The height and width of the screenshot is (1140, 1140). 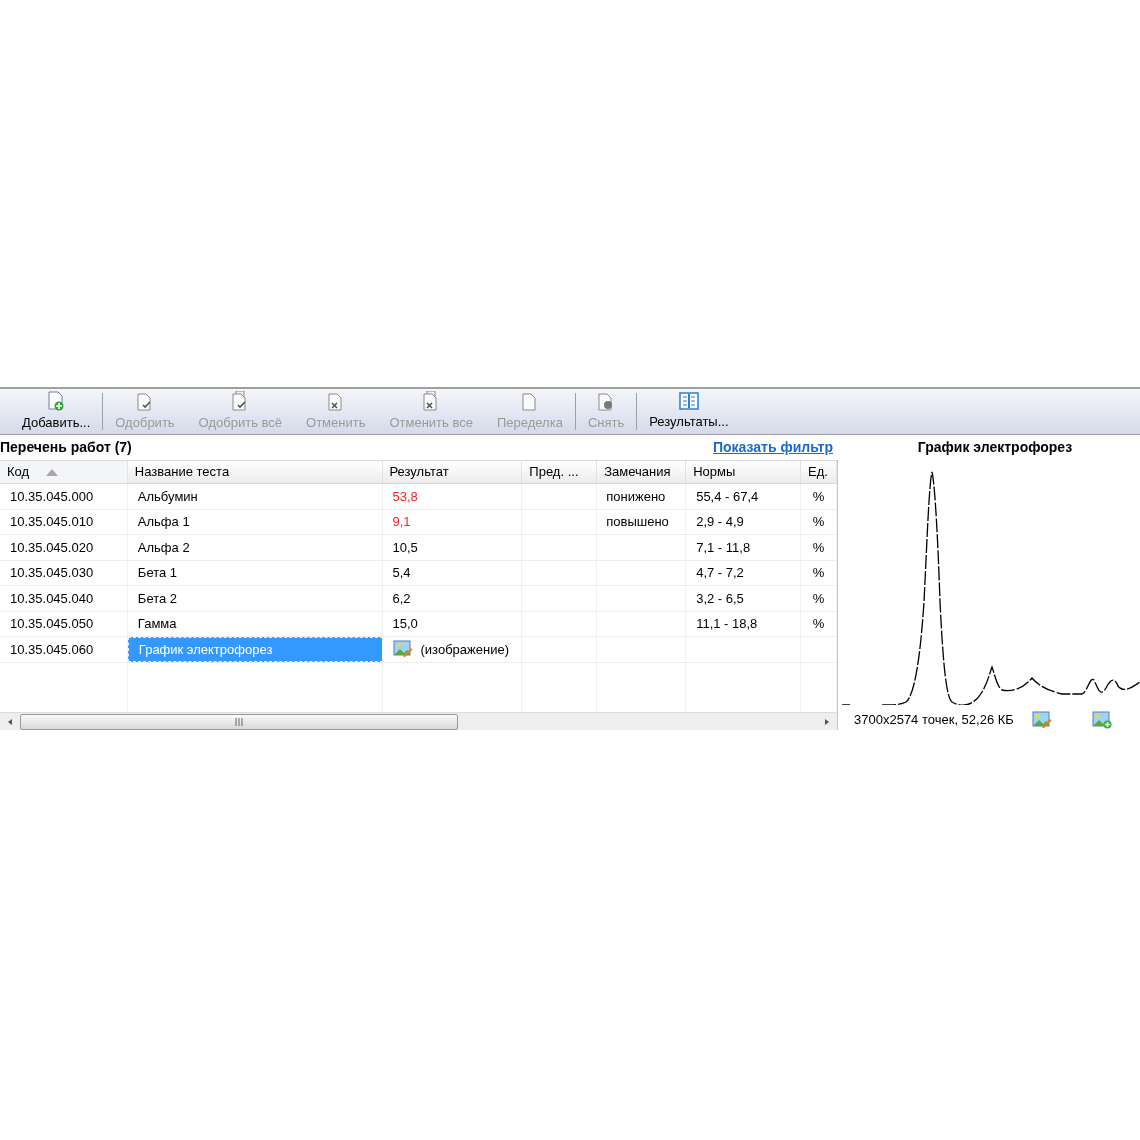 I want to click on horizontal-scrollbar, so click(x=418, y=721).